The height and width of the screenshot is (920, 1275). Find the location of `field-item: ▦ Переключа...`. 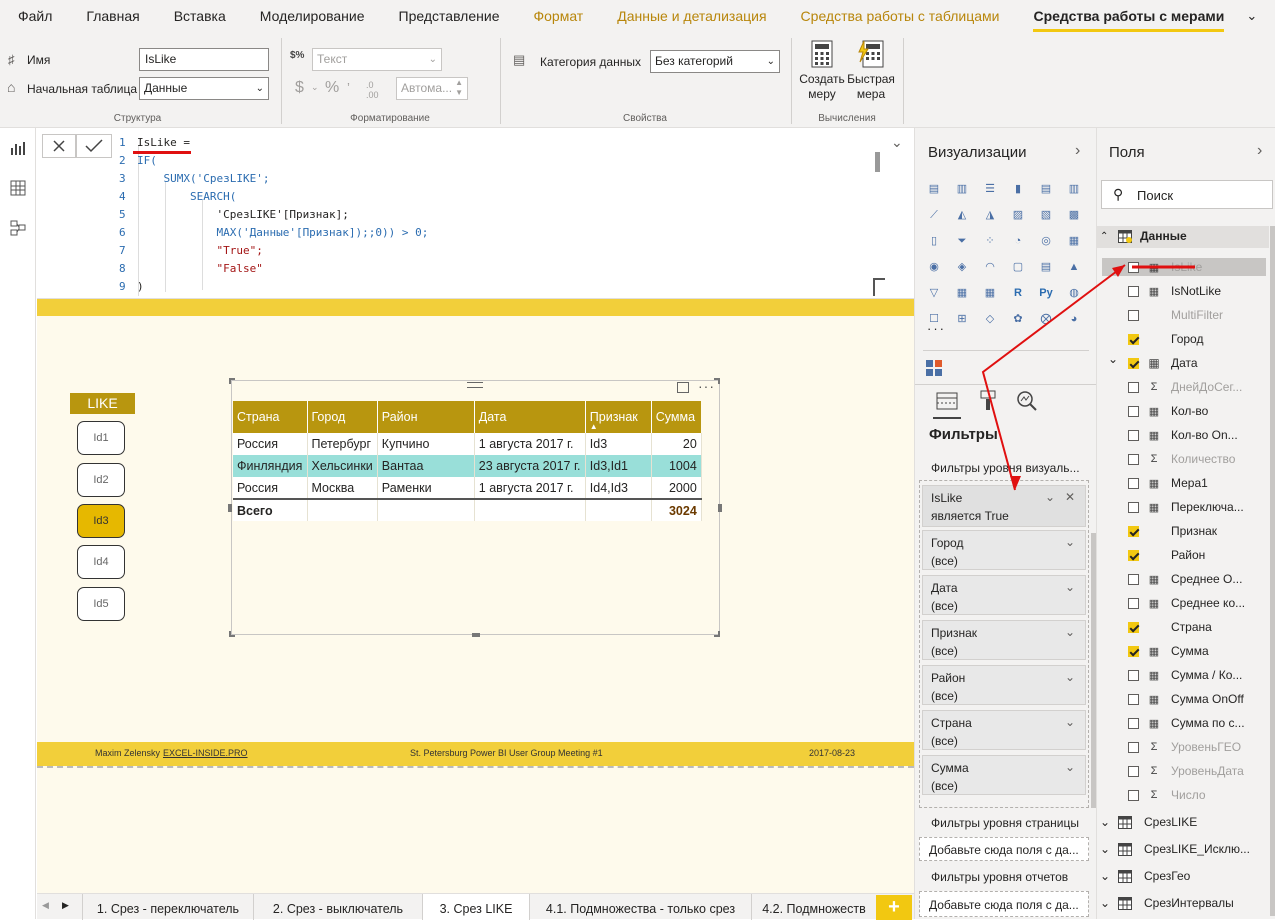

field-item: ▦ Переключа... is located at coordinates (1186, 507).